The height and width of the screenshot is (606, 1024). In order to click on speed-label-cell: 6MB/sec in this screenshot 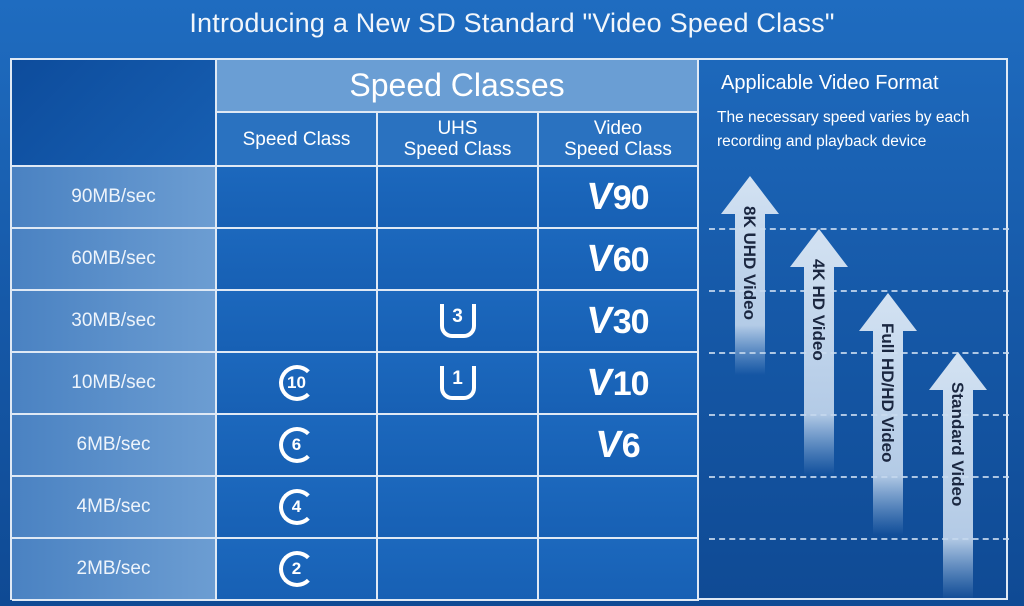, I will do `click(114, 446)`.